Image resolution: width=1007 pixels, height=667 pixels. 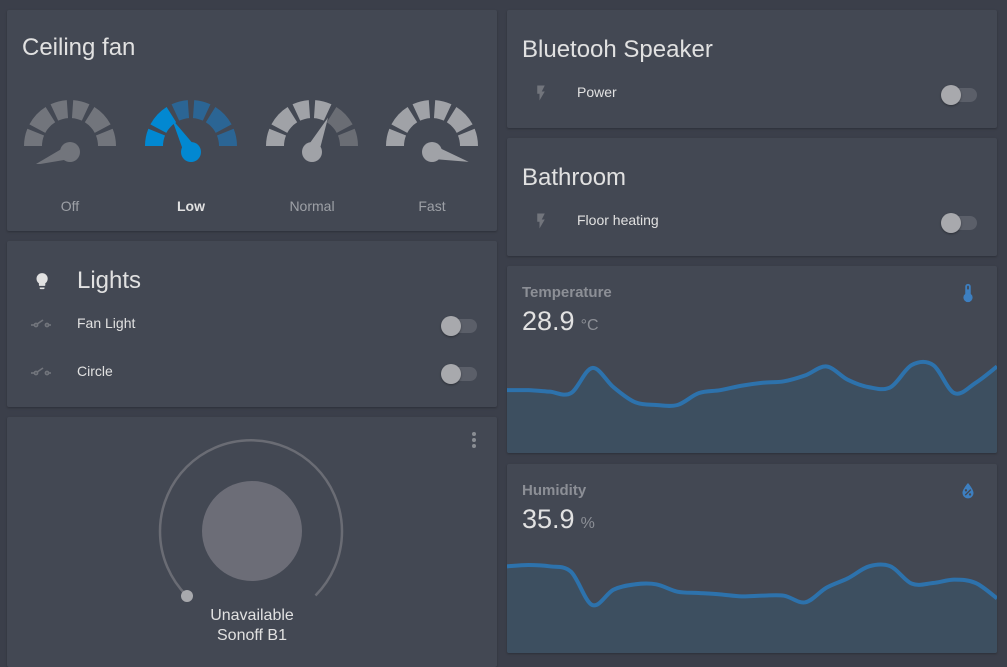 I want to click on fan-speed-label: Low, so click(x=191, y=206).